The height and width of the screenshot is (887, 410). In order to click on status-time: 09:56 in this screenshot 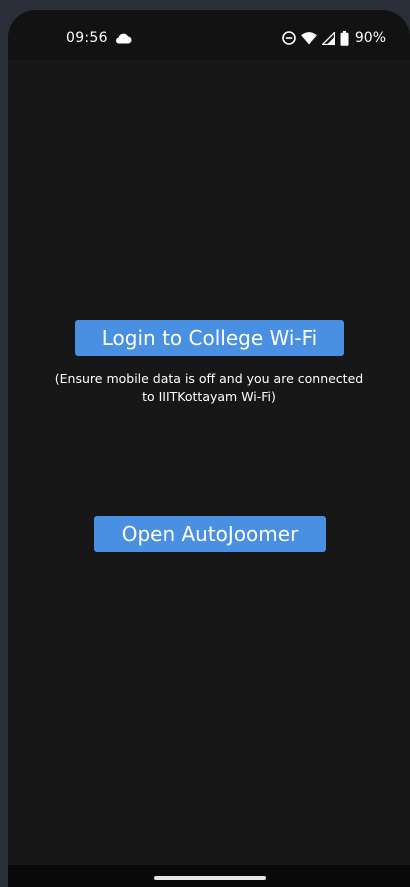, I will do `click(87, 38)`.